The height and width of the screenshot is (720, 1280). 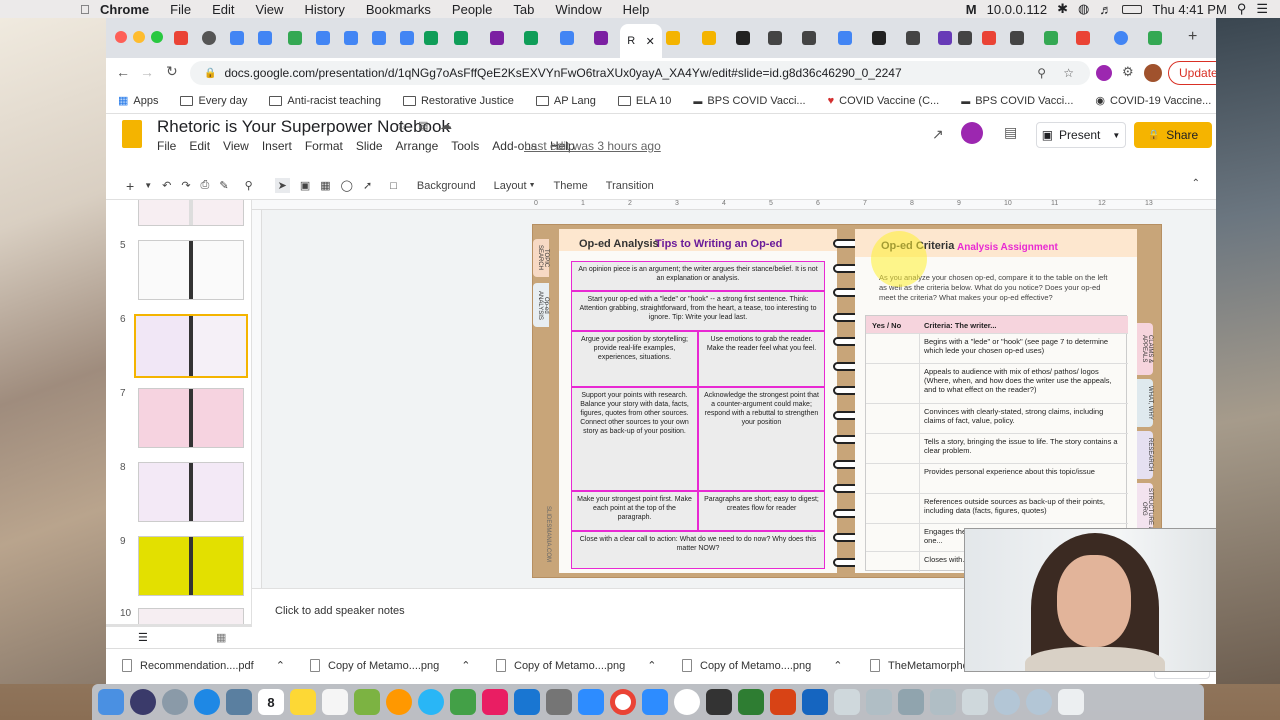 I want to click on tab-active: R ✕, so click(x=641, y=41).